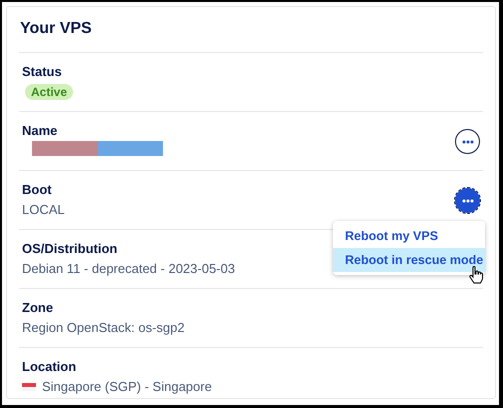  I want to click on status-badge: Active, so click(49, 92).